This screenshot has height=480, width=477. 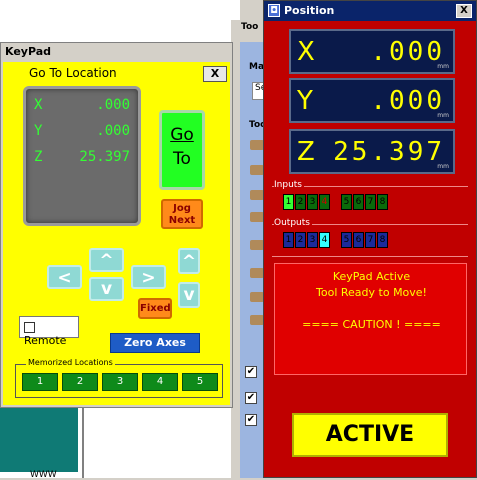 What do you see at coordinates (370, 256) in the screenshot?
I see `section-divider` at bounding box center [370, 256].